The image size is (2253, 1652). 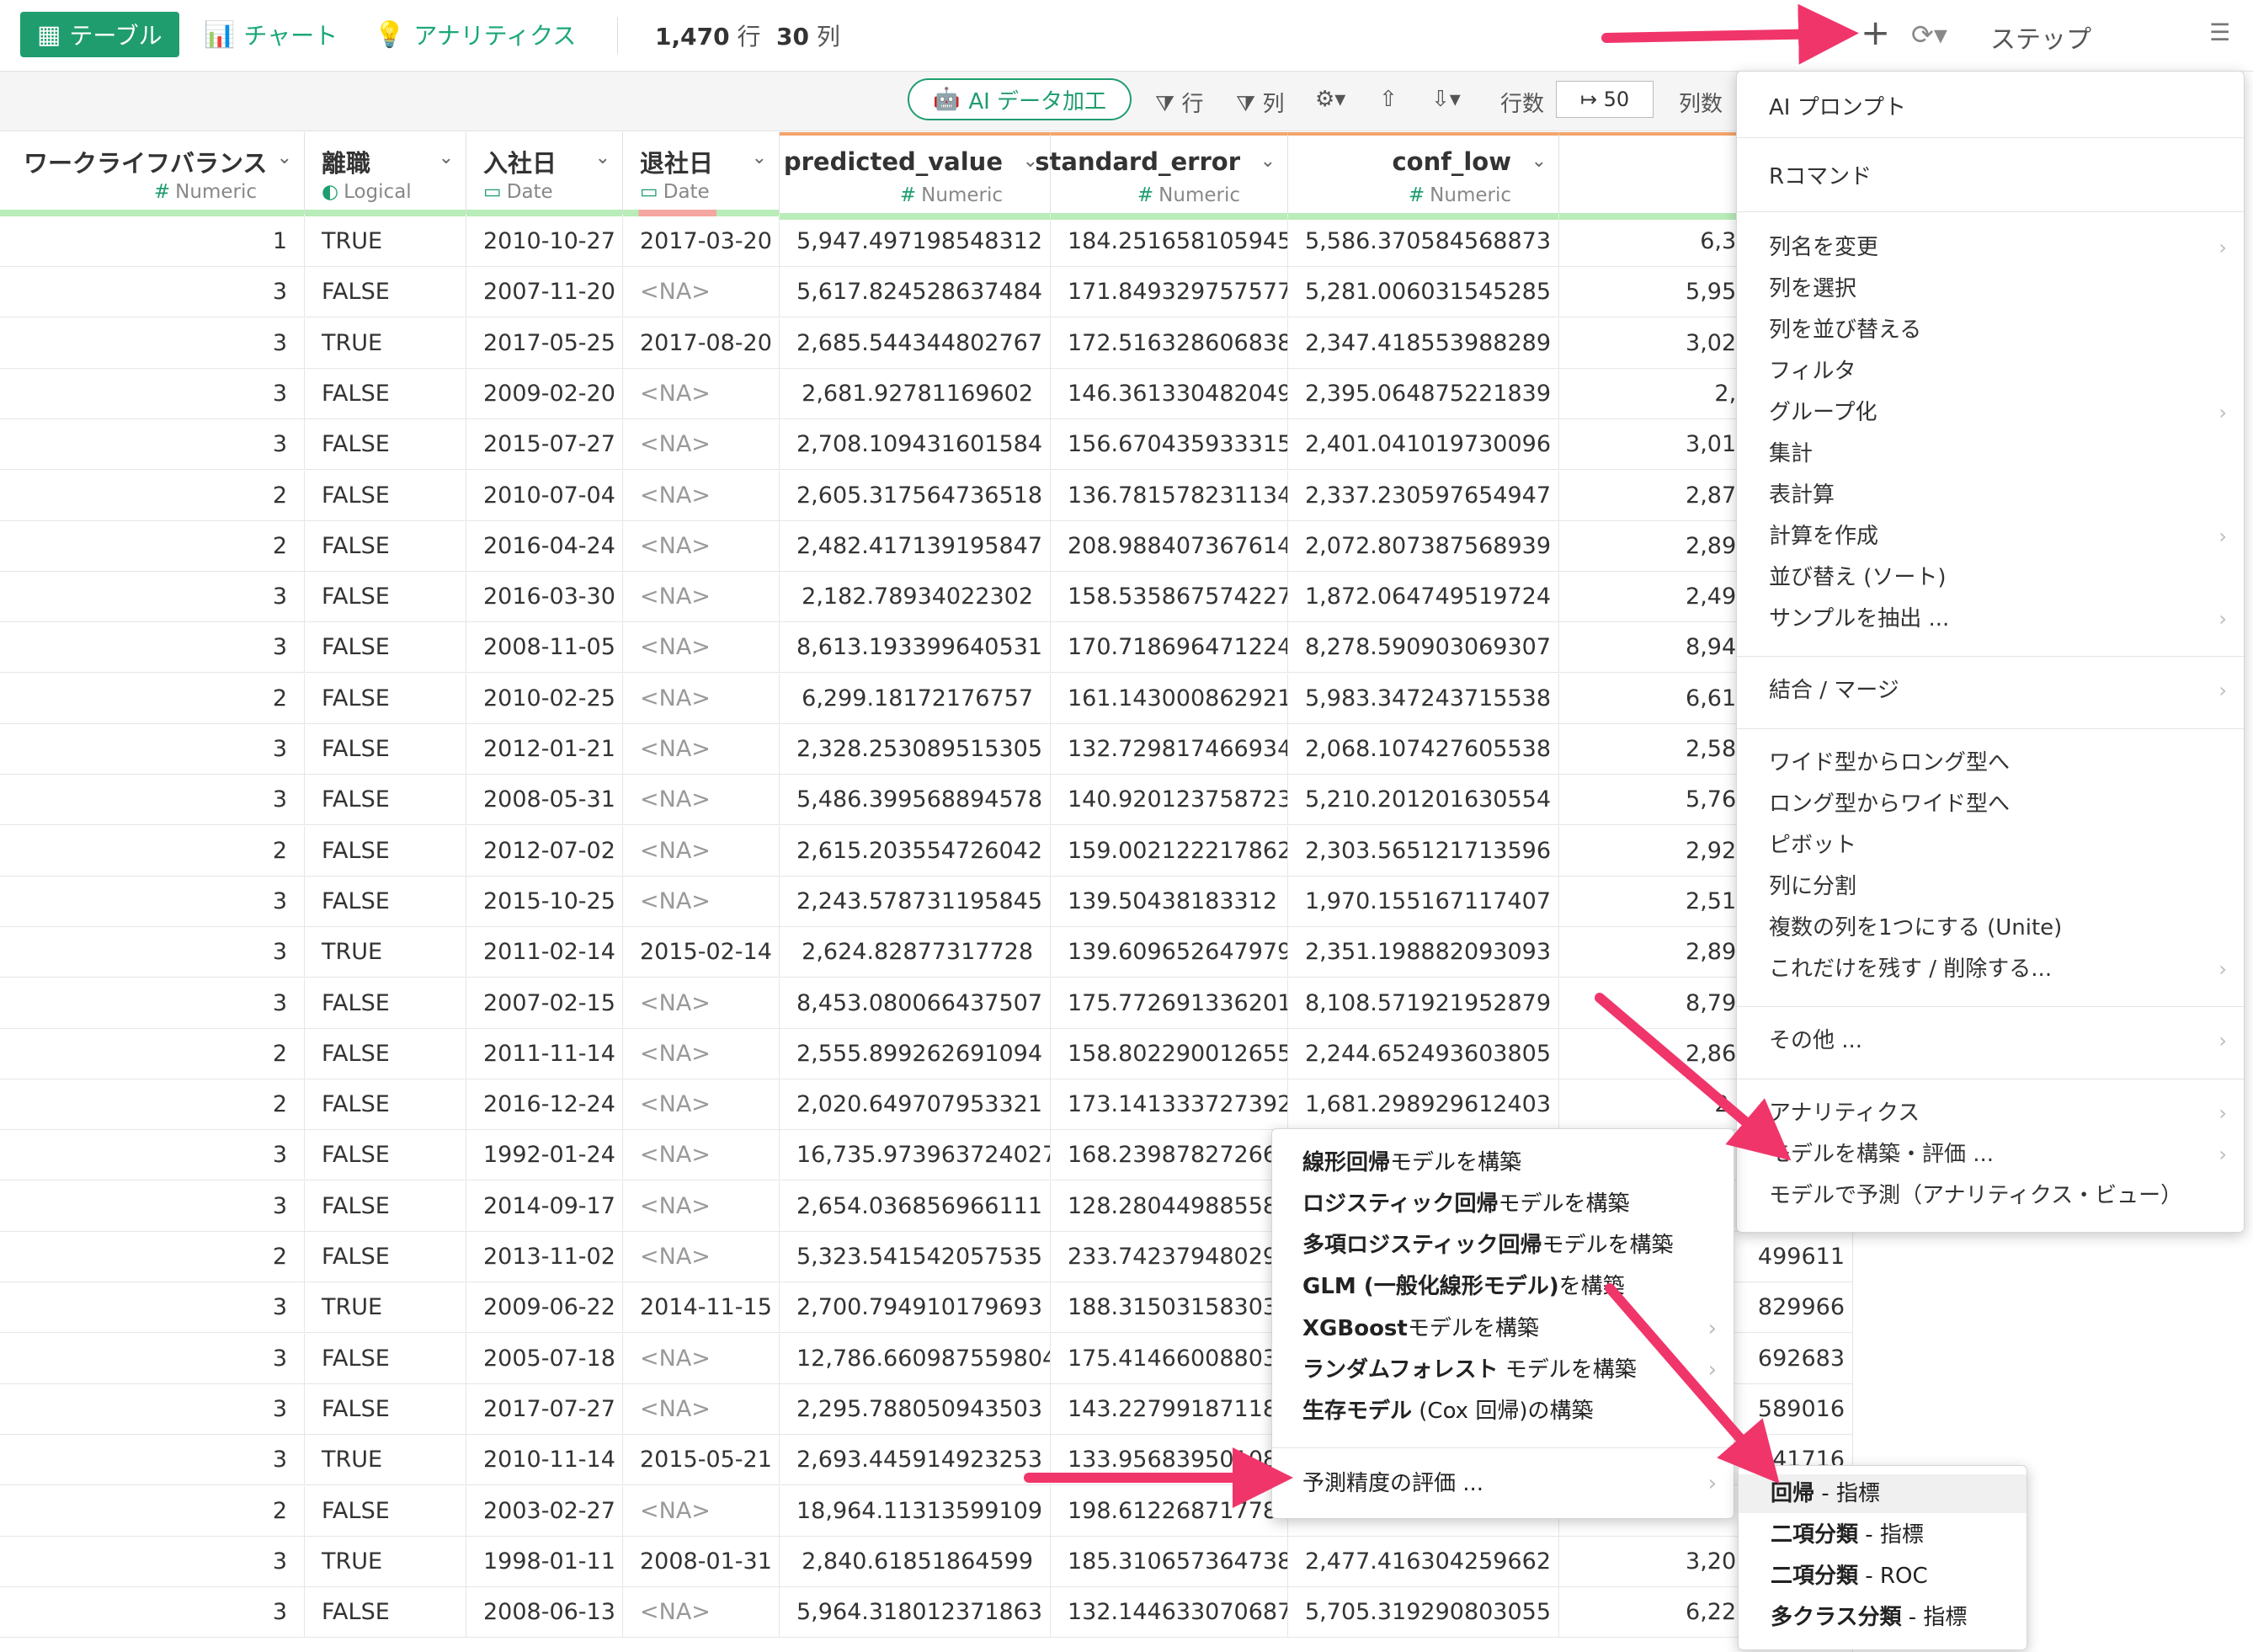 I want to click on type-label: Date, so click(x=686, y=192).